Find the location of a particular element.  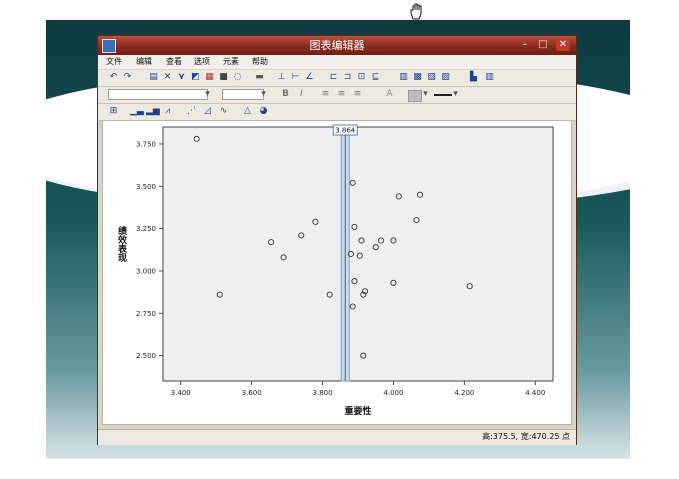

y-tick-label: 3.750 is located at coordinates (146, 144).